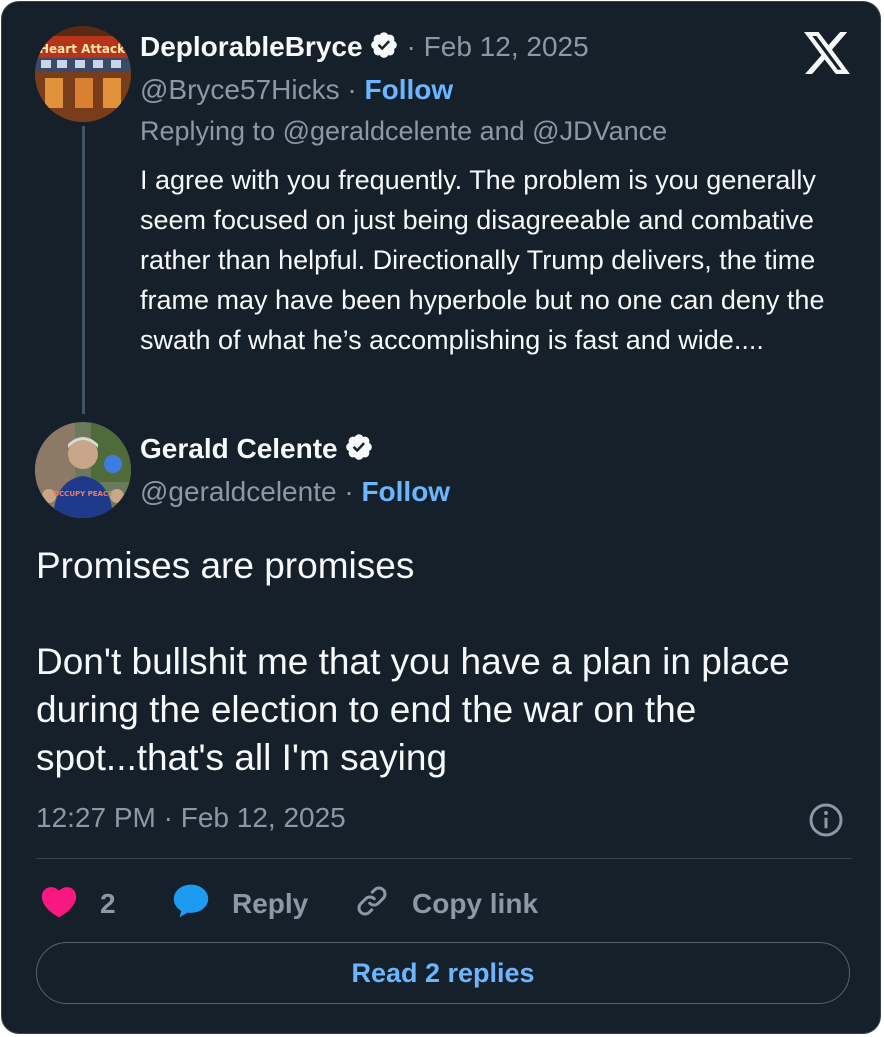 The image size is (884, 1037). What do you see at coordinates (383, 904) in the screenshot?
I see `link-icon` at bounding box center [383, 904].